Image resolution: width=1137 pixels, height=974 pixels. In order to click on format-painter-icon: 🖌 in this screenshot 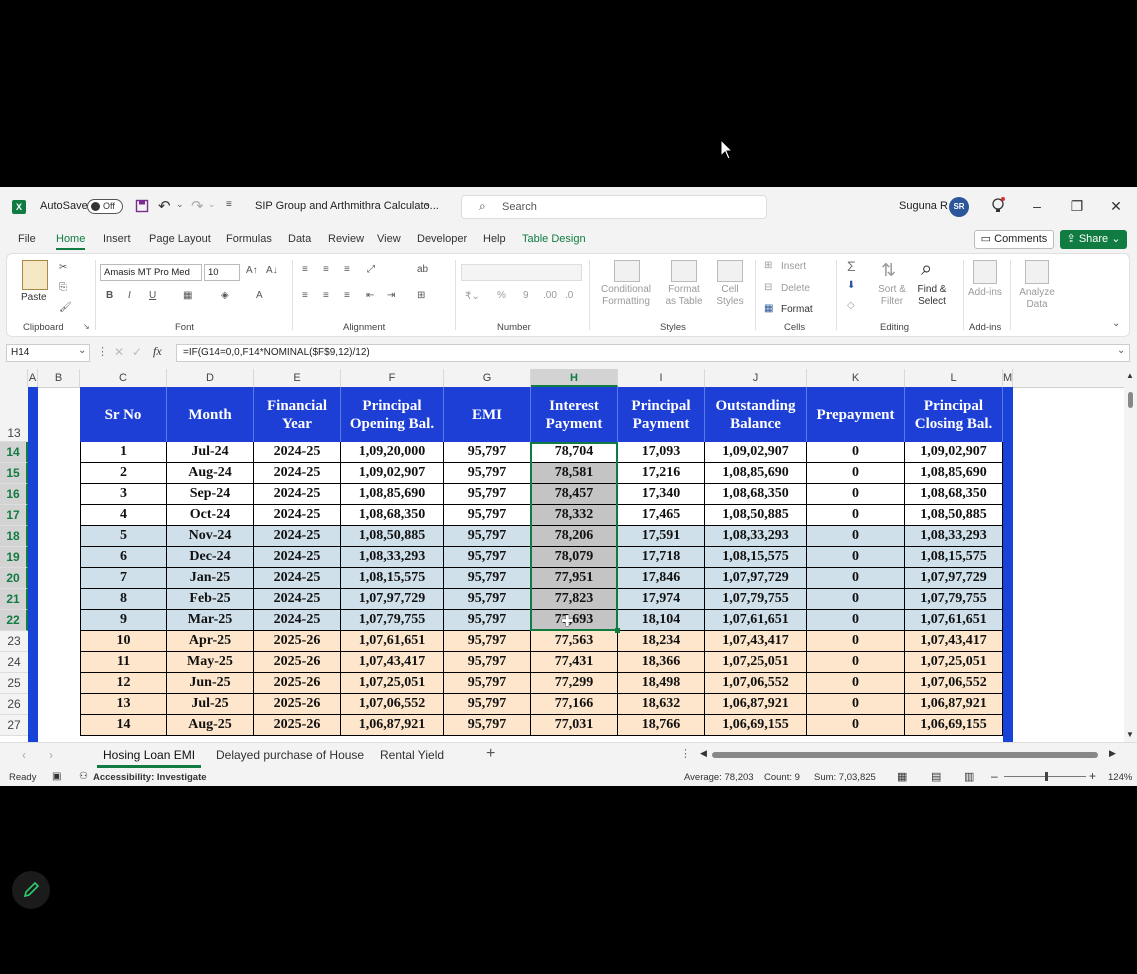, I will do `click(65, 307)`.